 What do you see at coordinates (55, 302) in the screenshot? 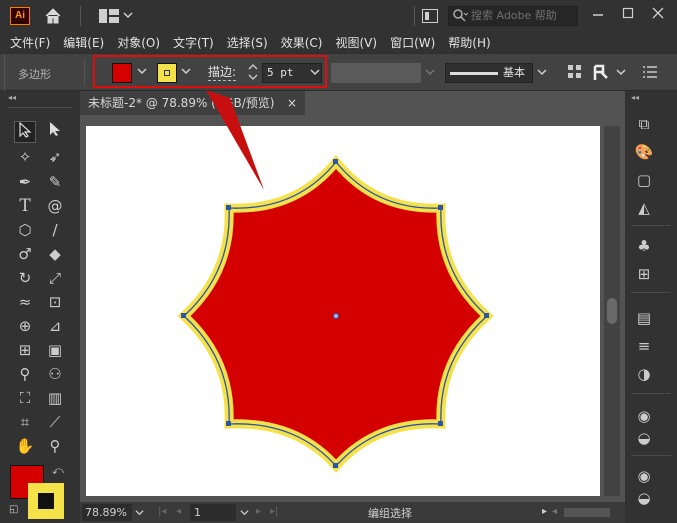
I see `free-transform-tool-icon: ⊡` at bounding box center [55, 302].